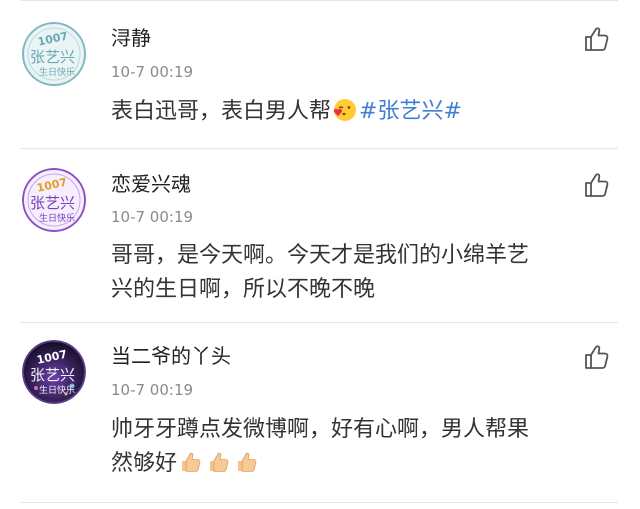 Image resolution: width=640 pixels, height=509 pixels. I want to click on comment-text-line: 哥哥，是今天啊。今天才是我们的小绵羊艺, so click(320, 255).